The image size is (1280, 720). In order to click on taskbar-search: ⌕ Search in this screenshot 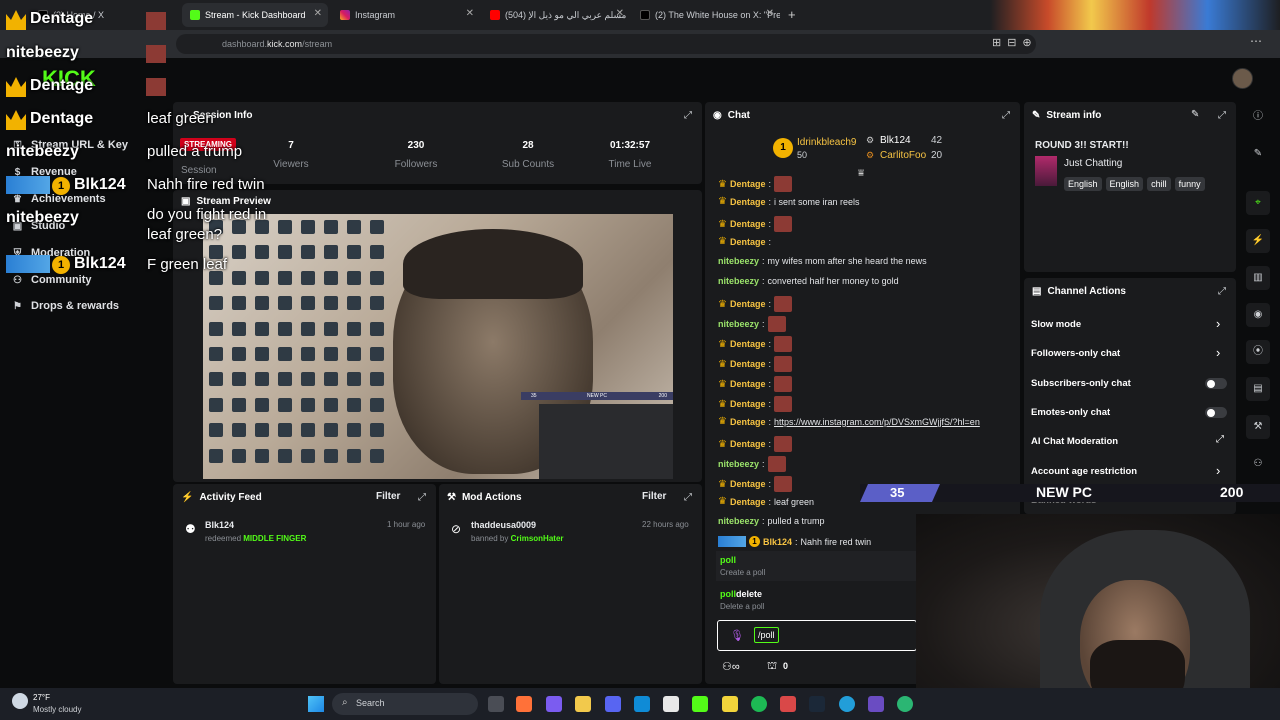, I will do `click(405, 704)`.